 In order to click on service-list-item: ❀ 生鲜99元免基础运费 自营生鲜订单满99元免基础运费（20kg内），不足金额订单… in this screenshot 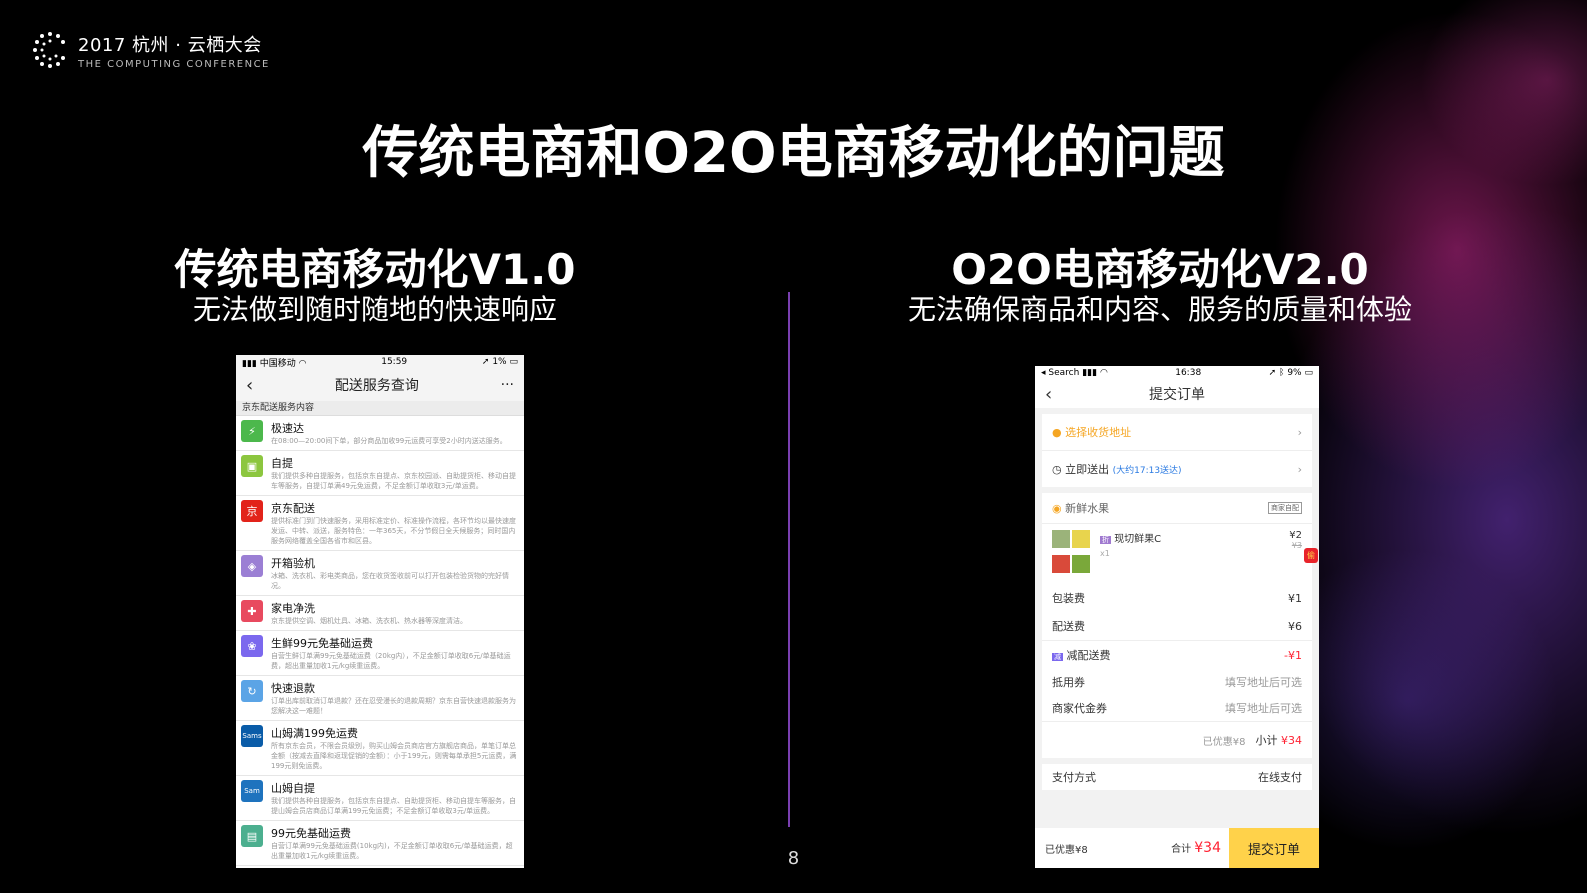, I will do `click(380, 653)`.